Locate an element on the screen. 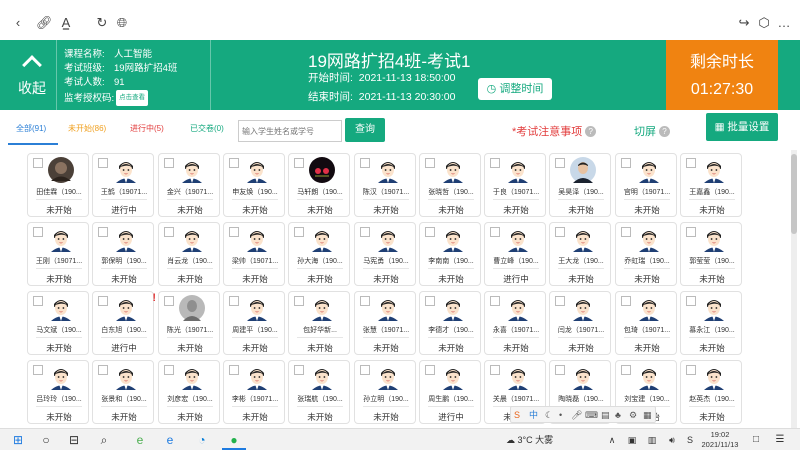 The height and width of the screenshot is (450, 800). windows-start-icon: ⊞ is located at coordinates (18, 440).